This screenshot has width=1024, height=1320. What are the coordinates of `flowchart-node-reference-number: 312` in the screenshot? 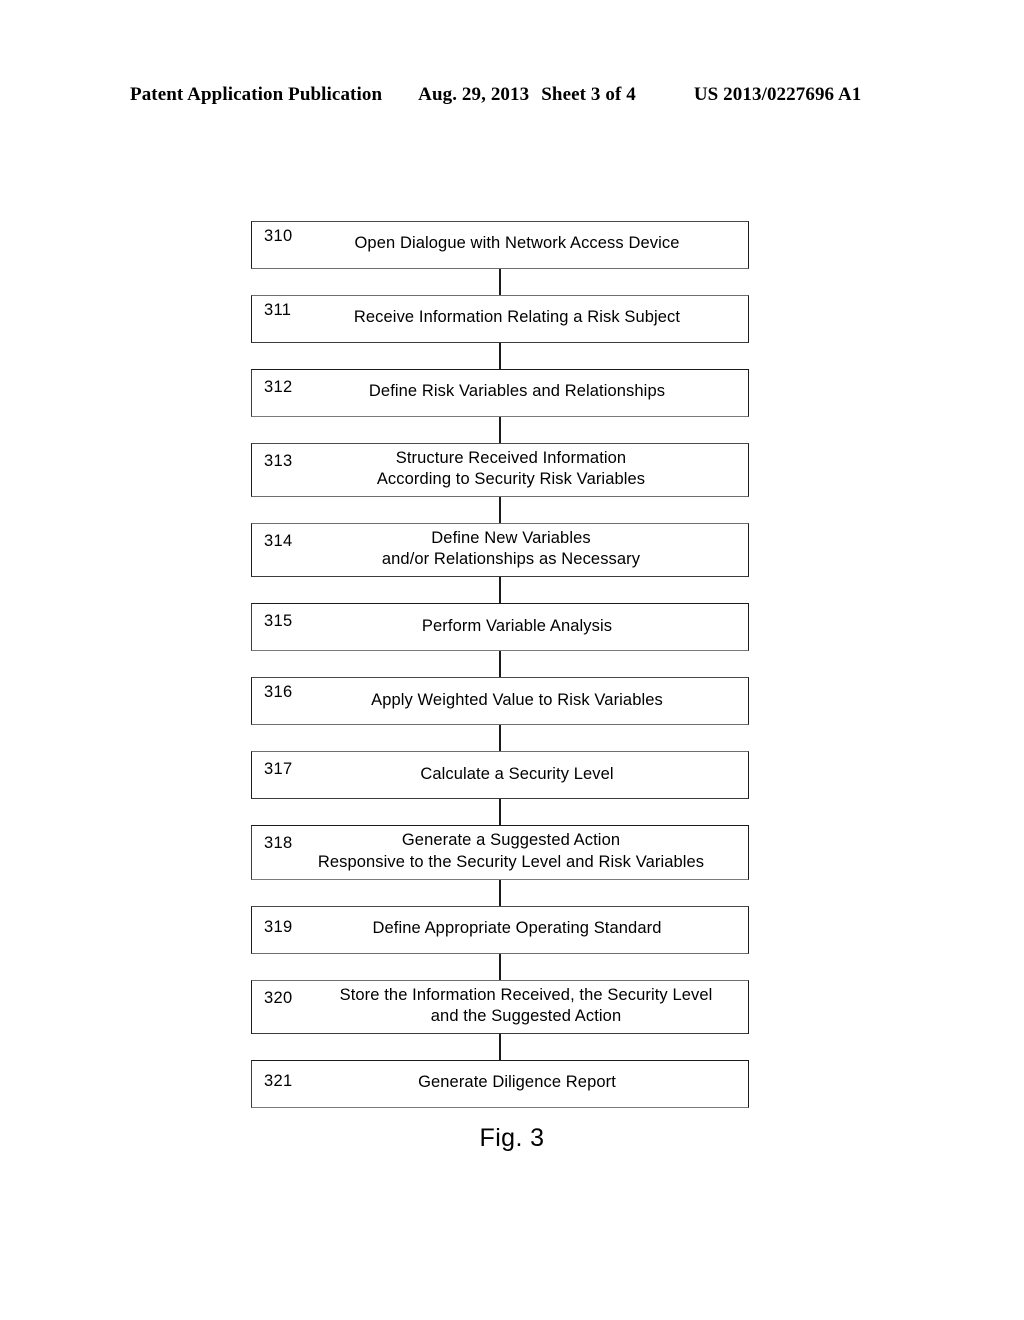 It's located at (278, 387).